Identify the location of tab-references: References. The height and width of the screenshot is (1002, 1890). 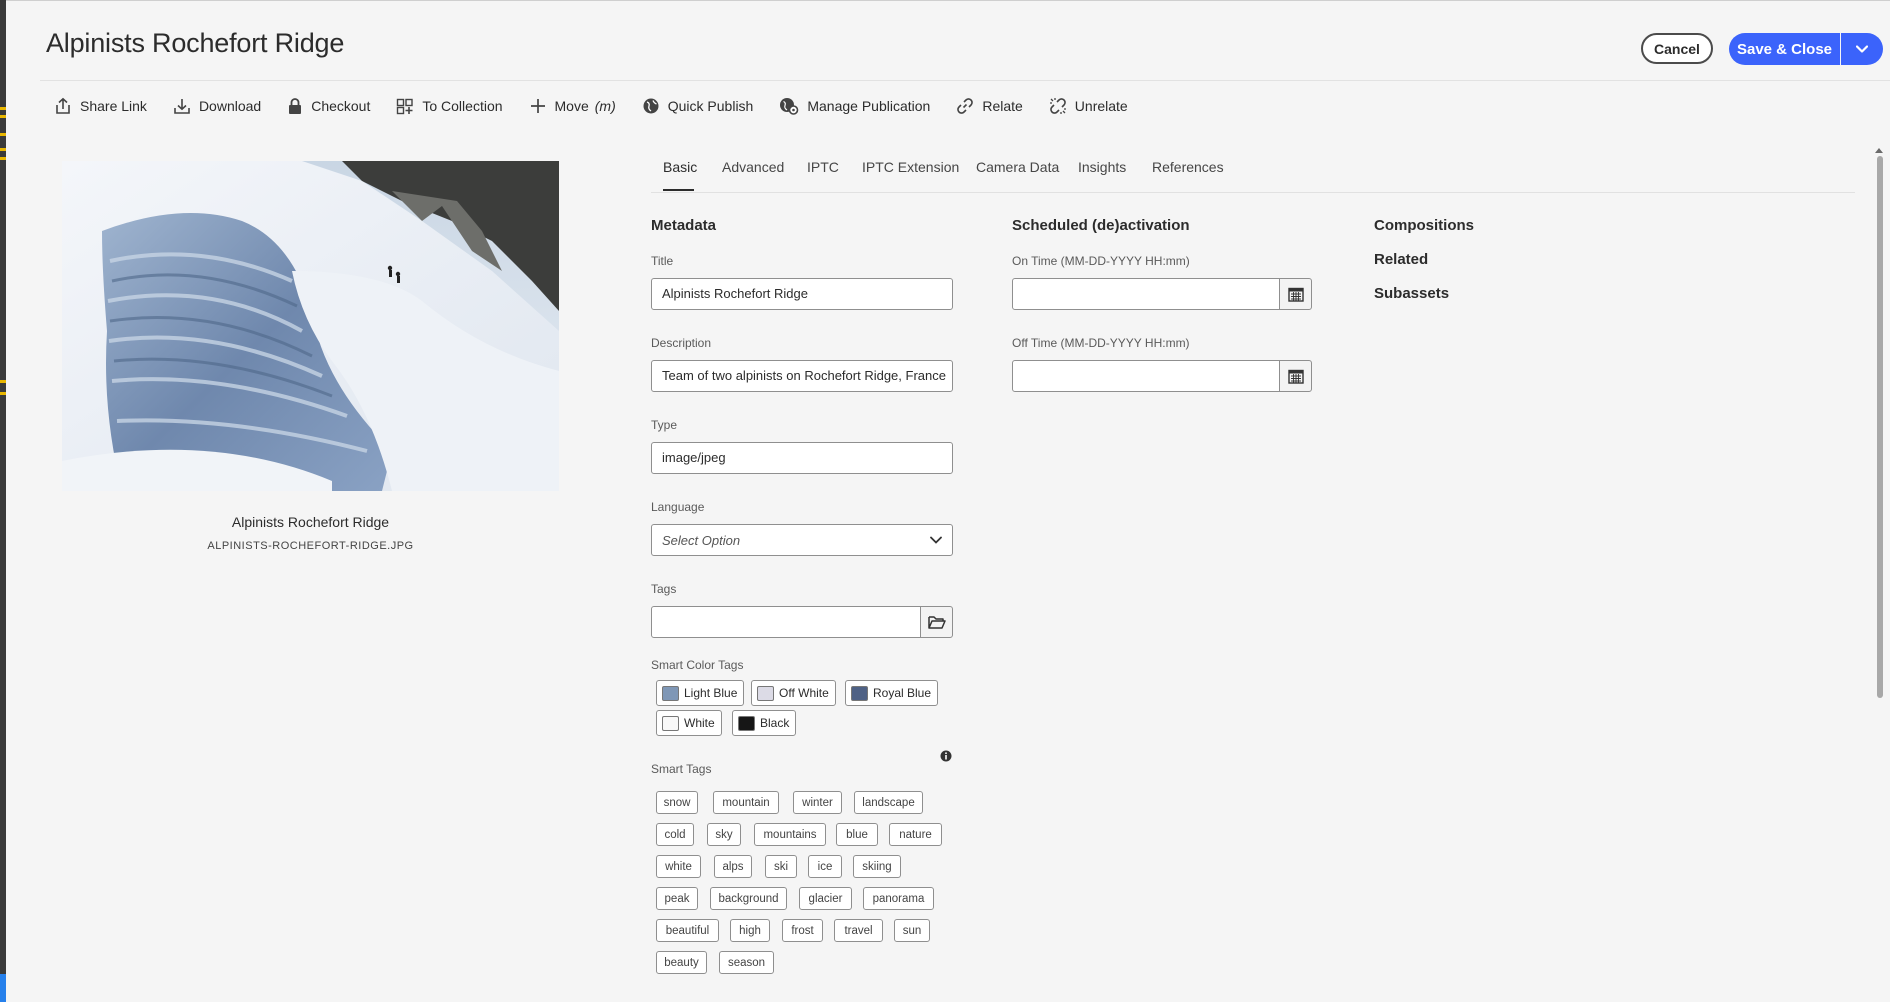
(1188, 167).